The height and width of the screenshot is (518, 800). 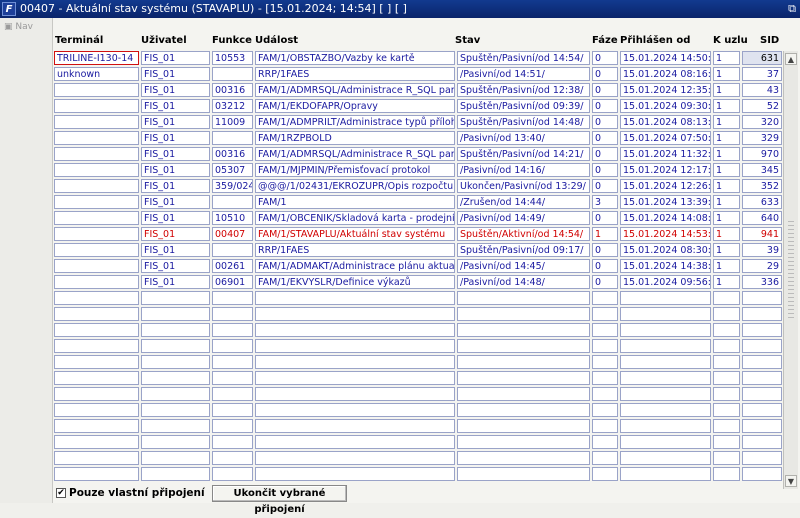 I want to click on cell-event: @@@/1/02431/EKROZUPR/Opis rozpočtu, so click(x=355, y=186).